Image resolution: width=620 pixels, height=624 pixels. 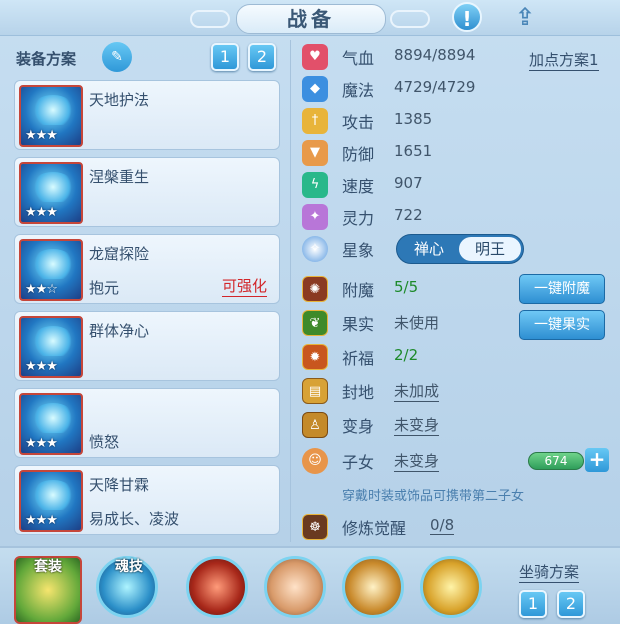 I want to click on equip-plan-tab-2: 2, so click(x=262, y=57).